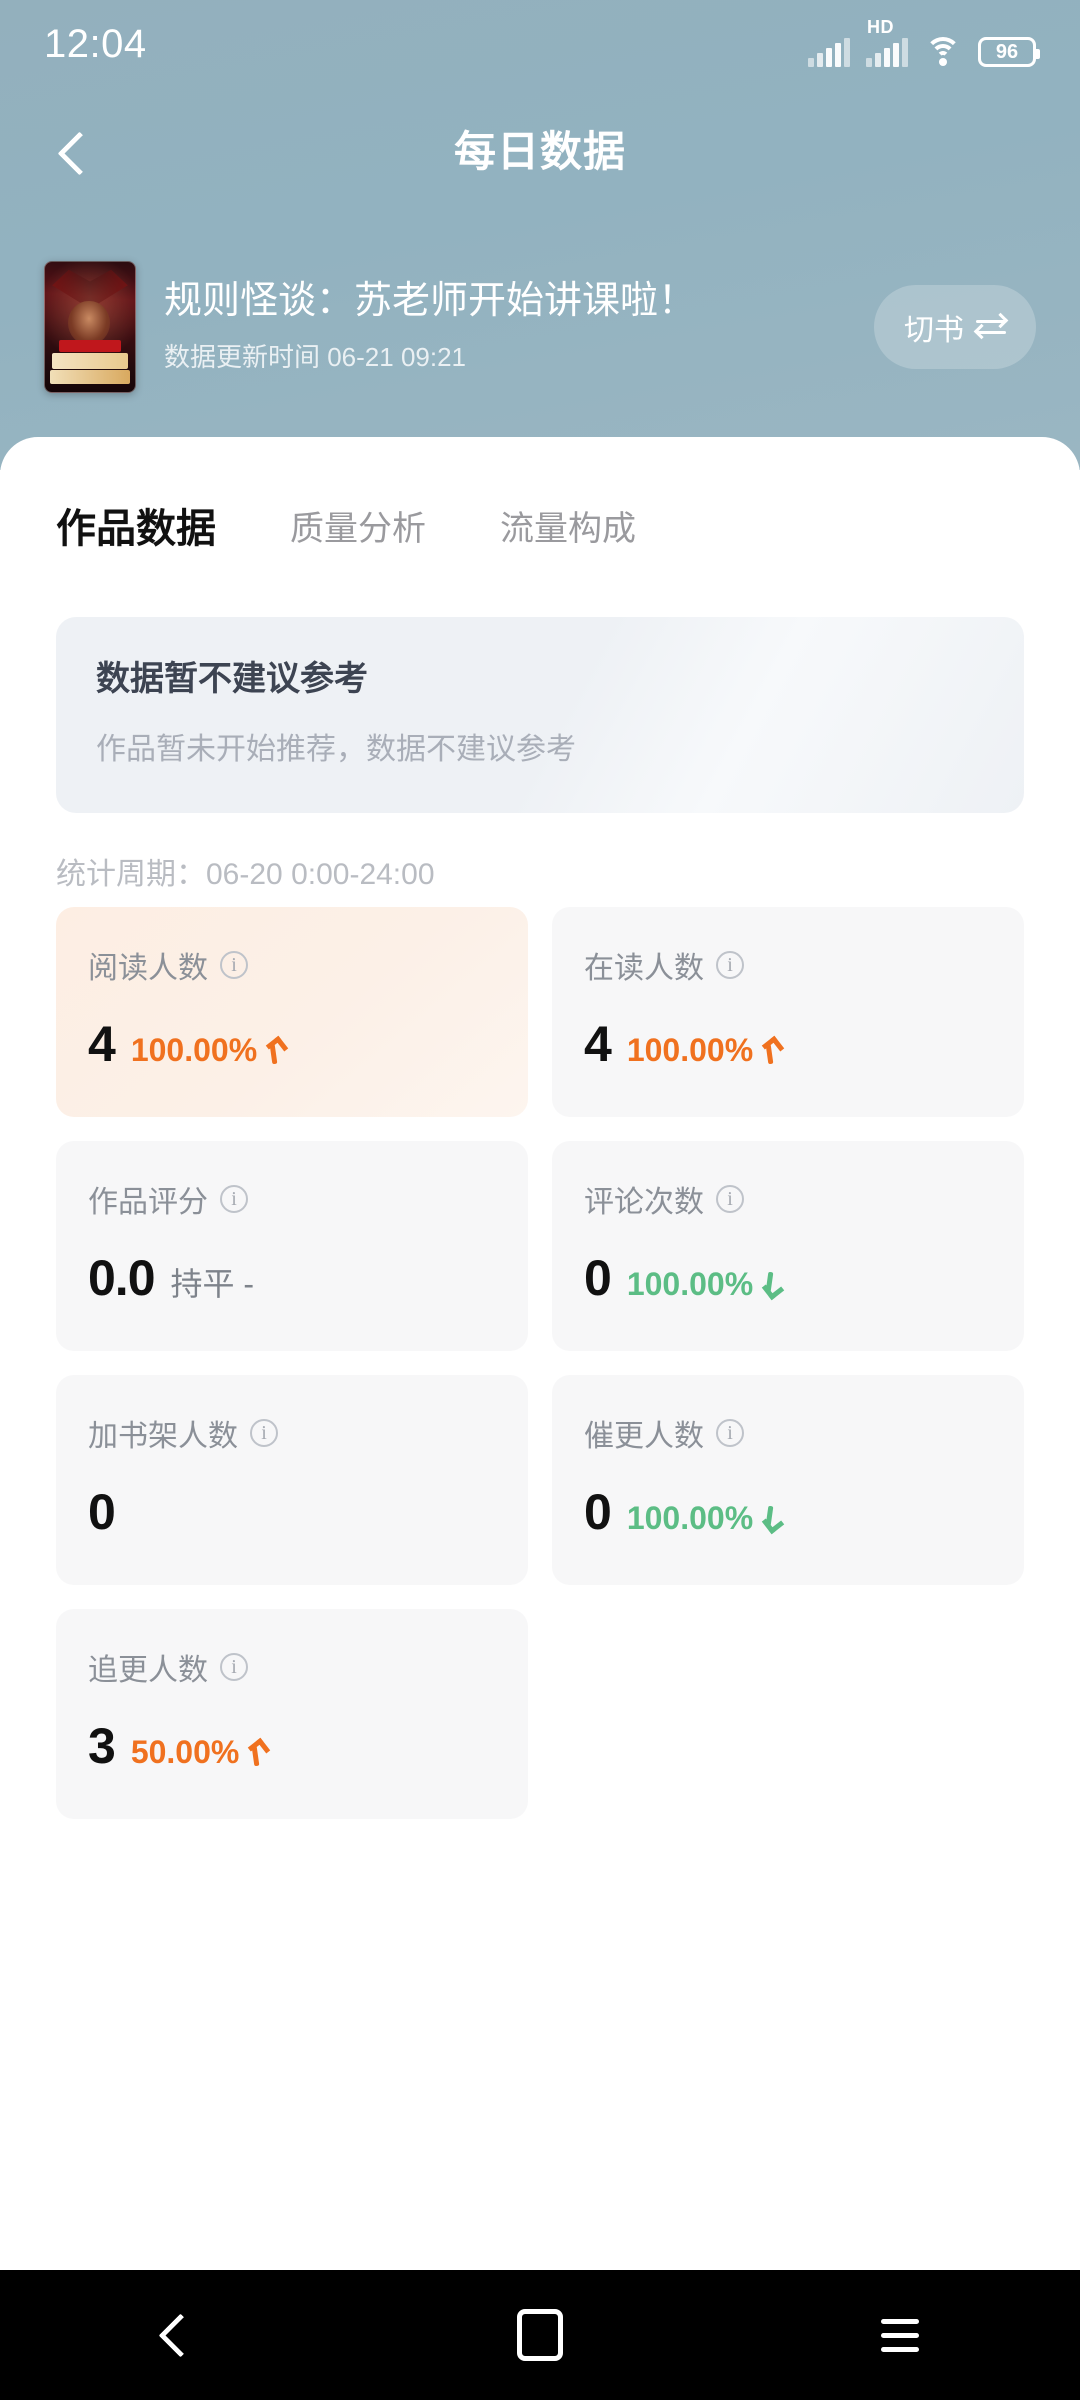  I want to click on tab-work-data: 作品数据, so click(136, 525).